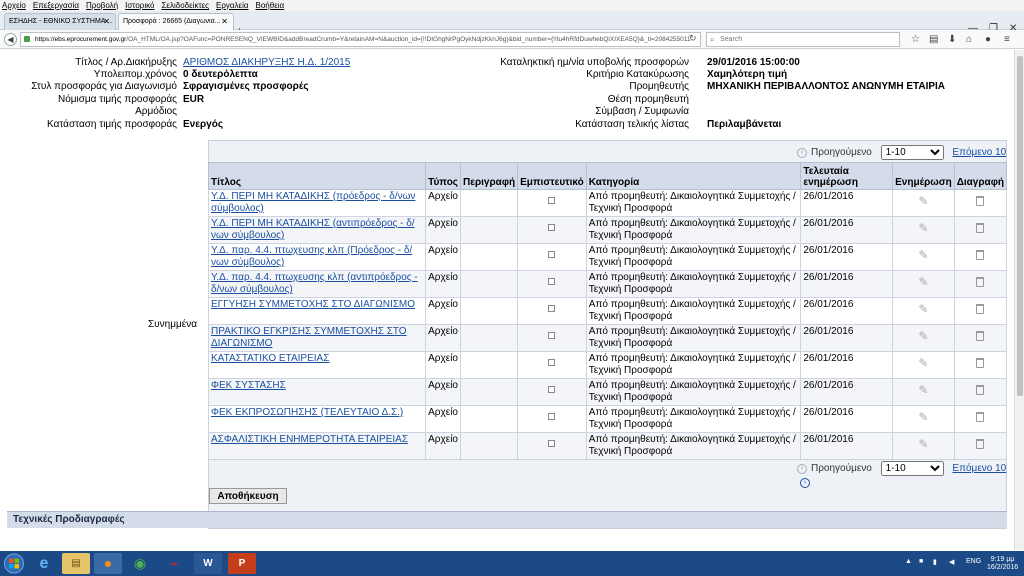 The width and height of the screenshot is (1024, 576). Describe the element at coordinates (805, 482) in the screenshot. I see `next-icon: ›` at that location.